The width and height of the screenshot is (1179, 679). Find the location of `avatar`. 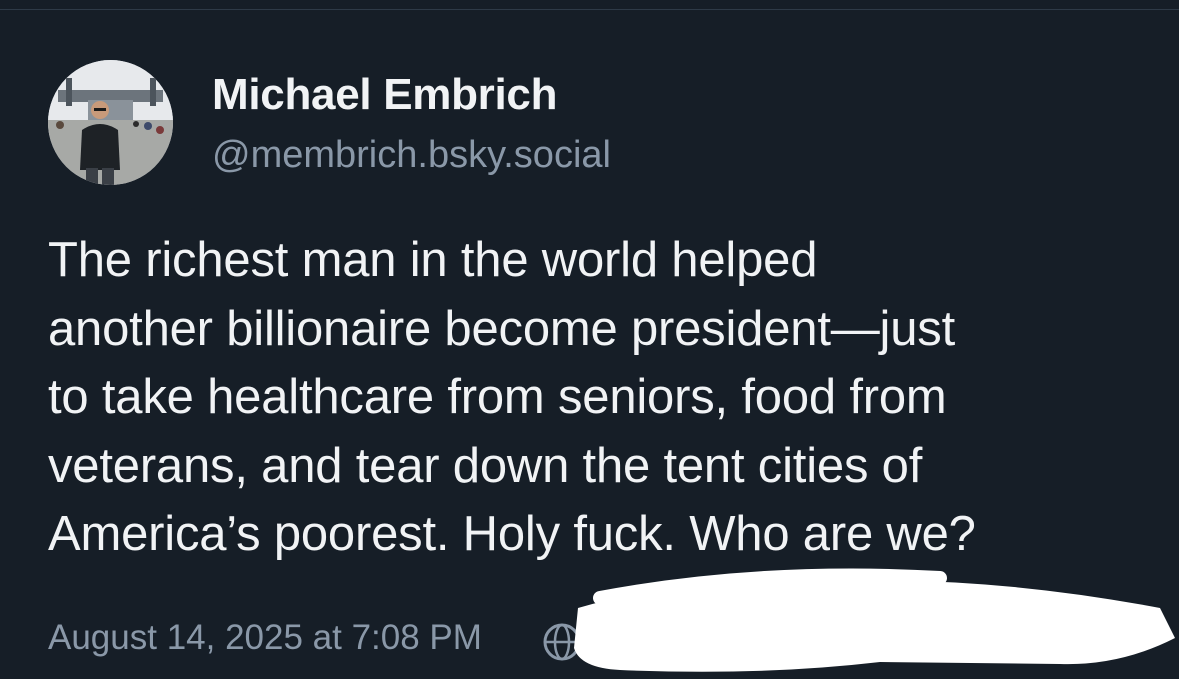

avatar is located at coordinates (110, 122).